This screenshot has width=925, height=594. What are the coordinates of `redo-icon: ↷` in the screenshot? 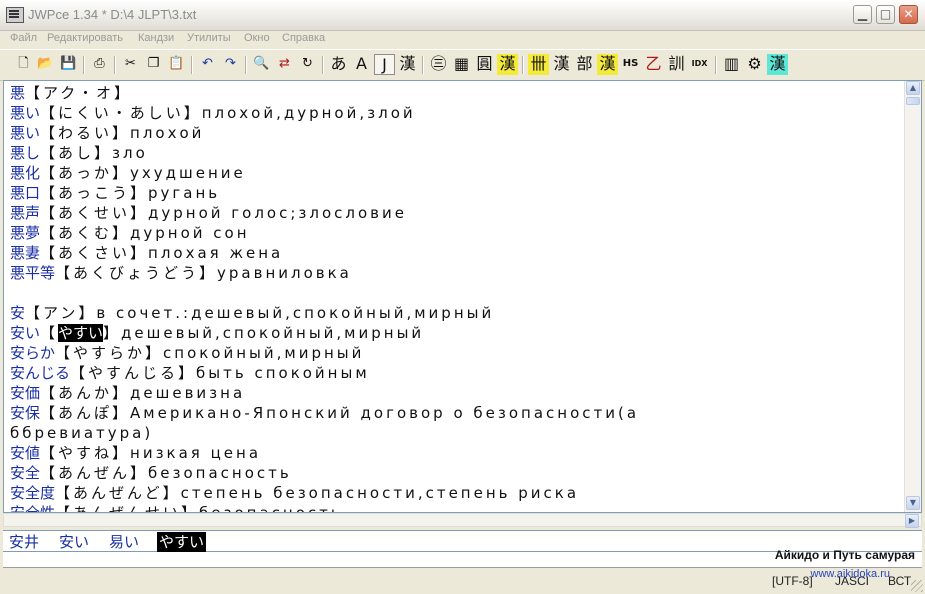 It's located at (230, 64).